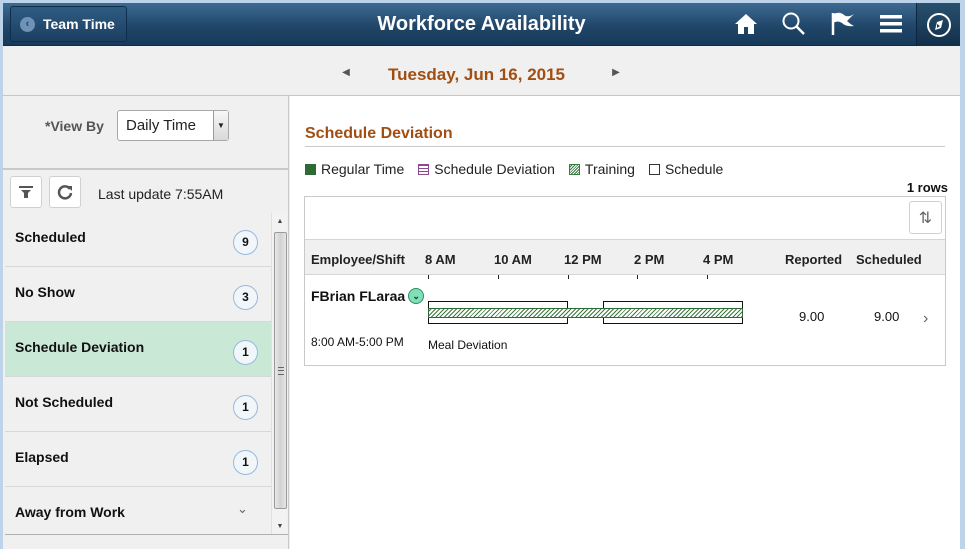  I want to click on schedule-swatch-icon, so click(654, 169).